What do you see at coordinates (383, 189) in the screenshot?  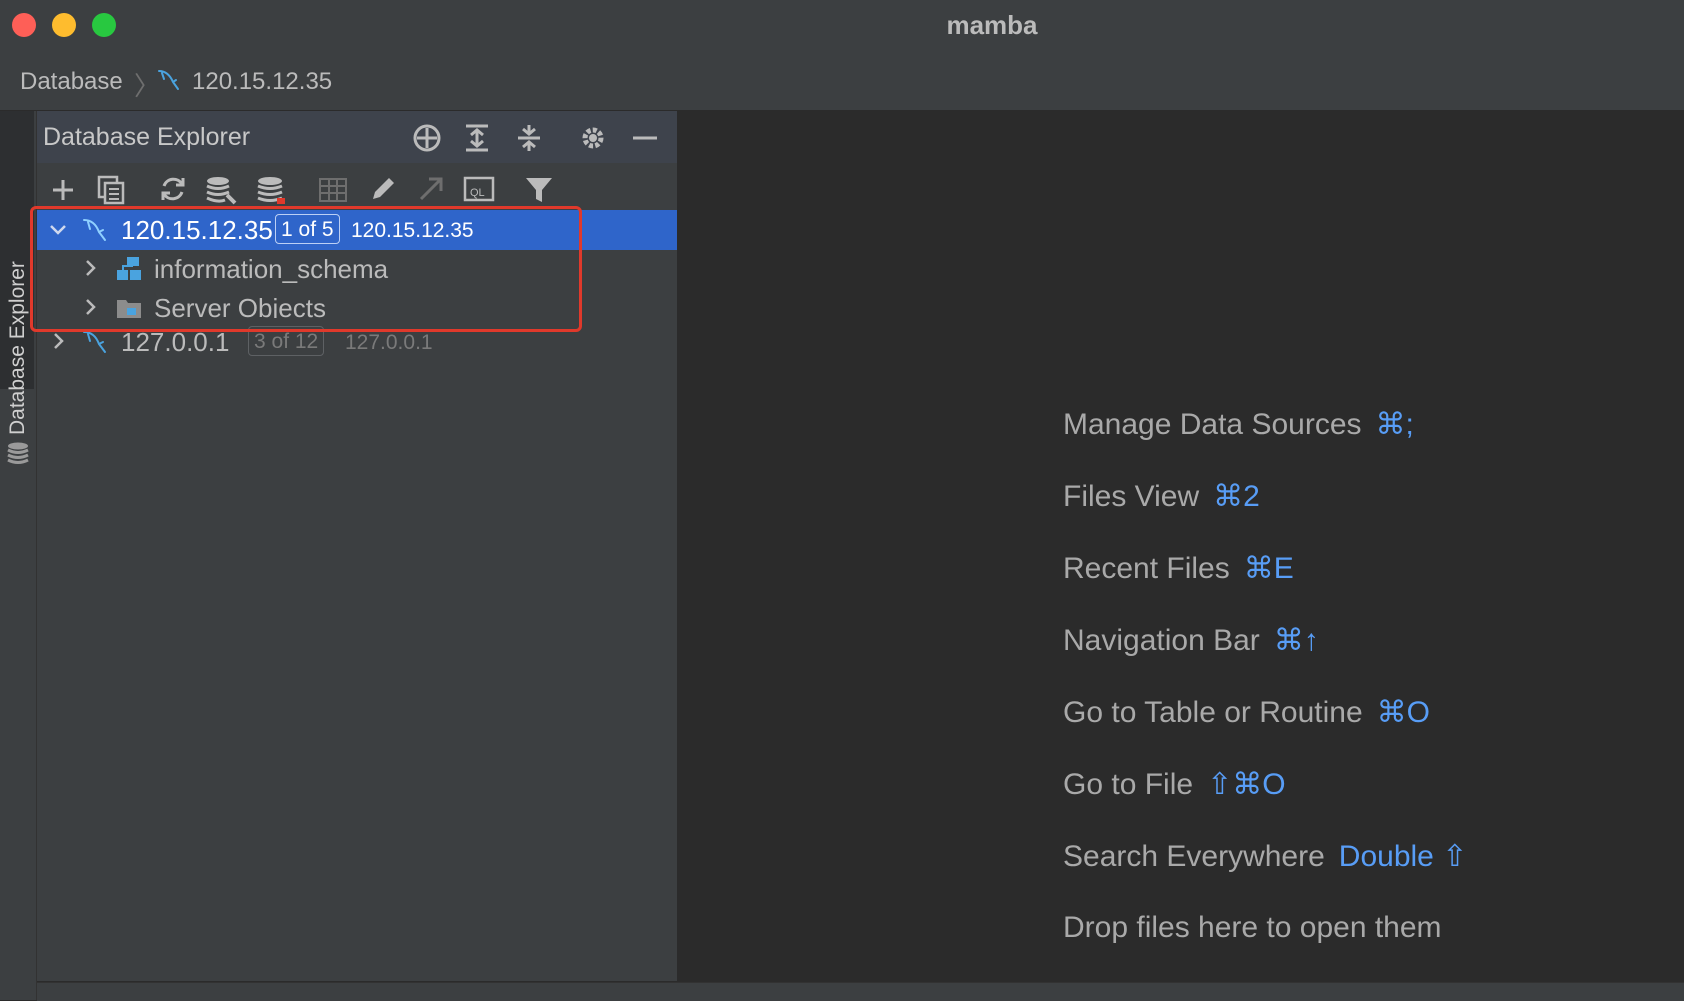 I see `edit-icon` at bounding box center [383, 189].